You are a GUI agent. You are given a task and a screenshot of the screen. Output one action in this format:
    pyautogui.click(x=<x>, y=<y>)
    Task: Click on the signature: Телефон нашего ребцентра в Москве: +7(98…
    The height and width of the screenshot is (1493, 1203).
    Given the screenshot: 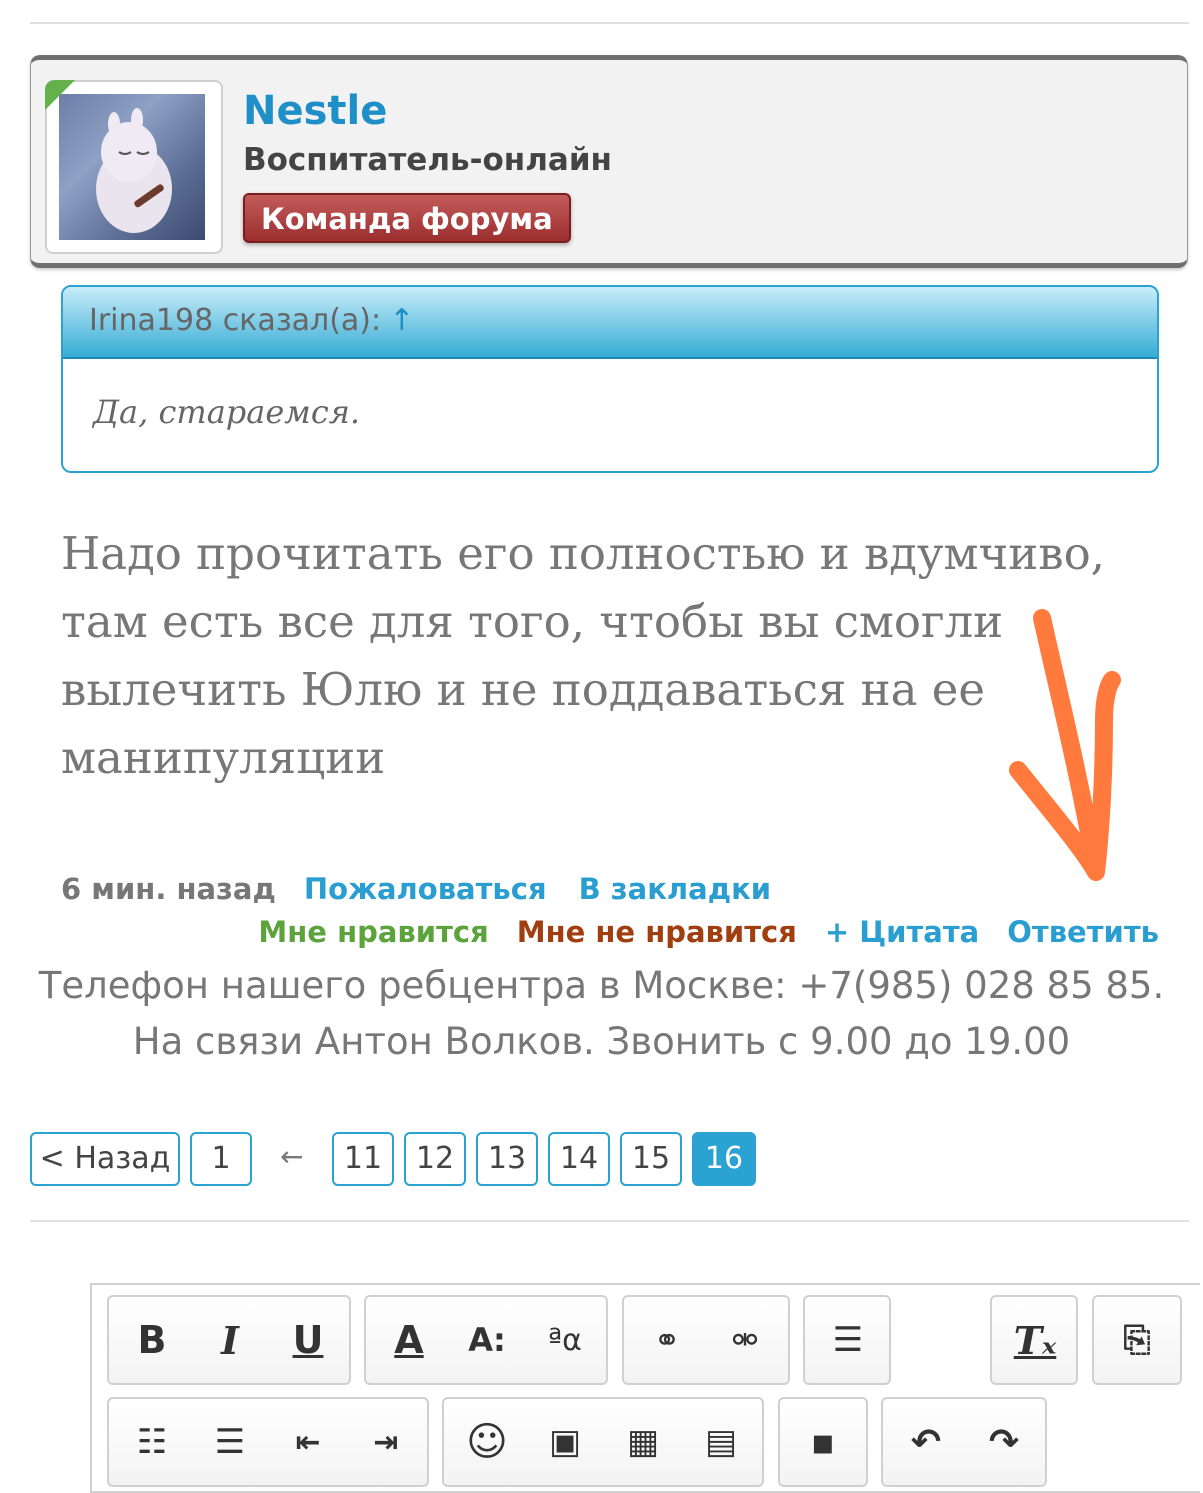 What is the action you would take?
    pyautogui.click(x=601, y=1014)
    